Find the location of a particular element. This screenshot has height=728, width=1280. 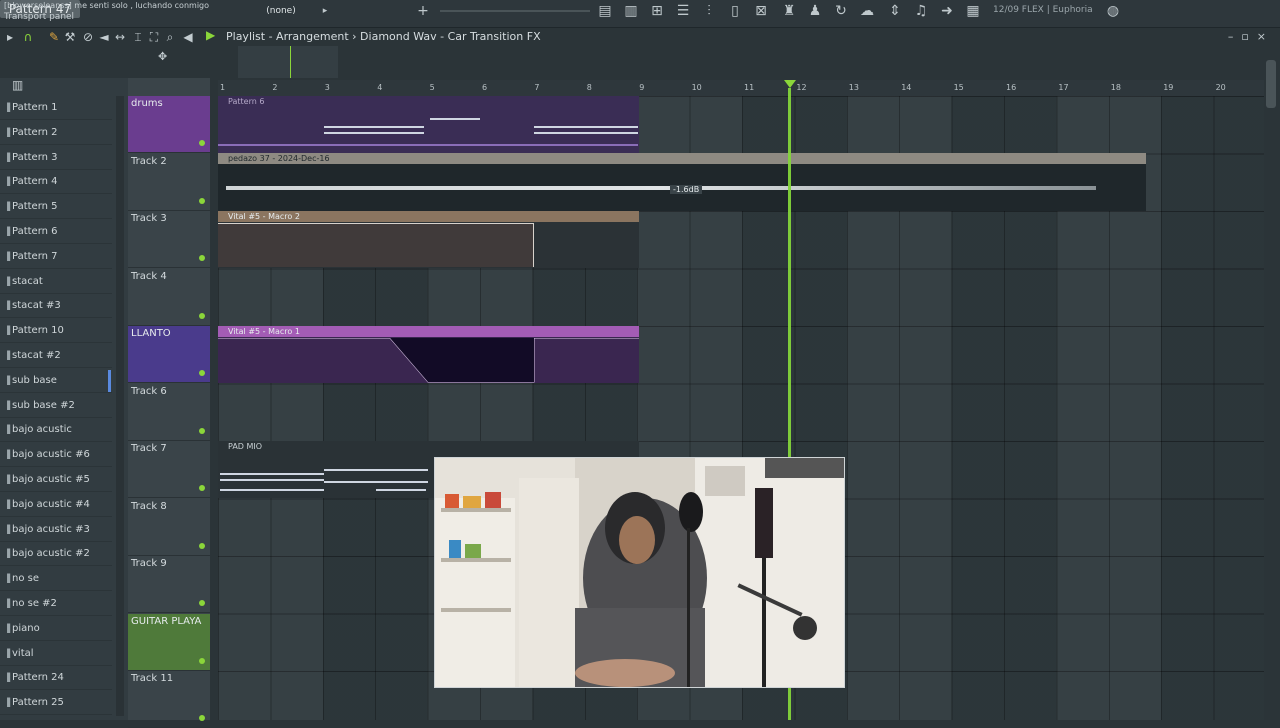

pattern-item: ▐ stacat is located at coordinates (56, 282).